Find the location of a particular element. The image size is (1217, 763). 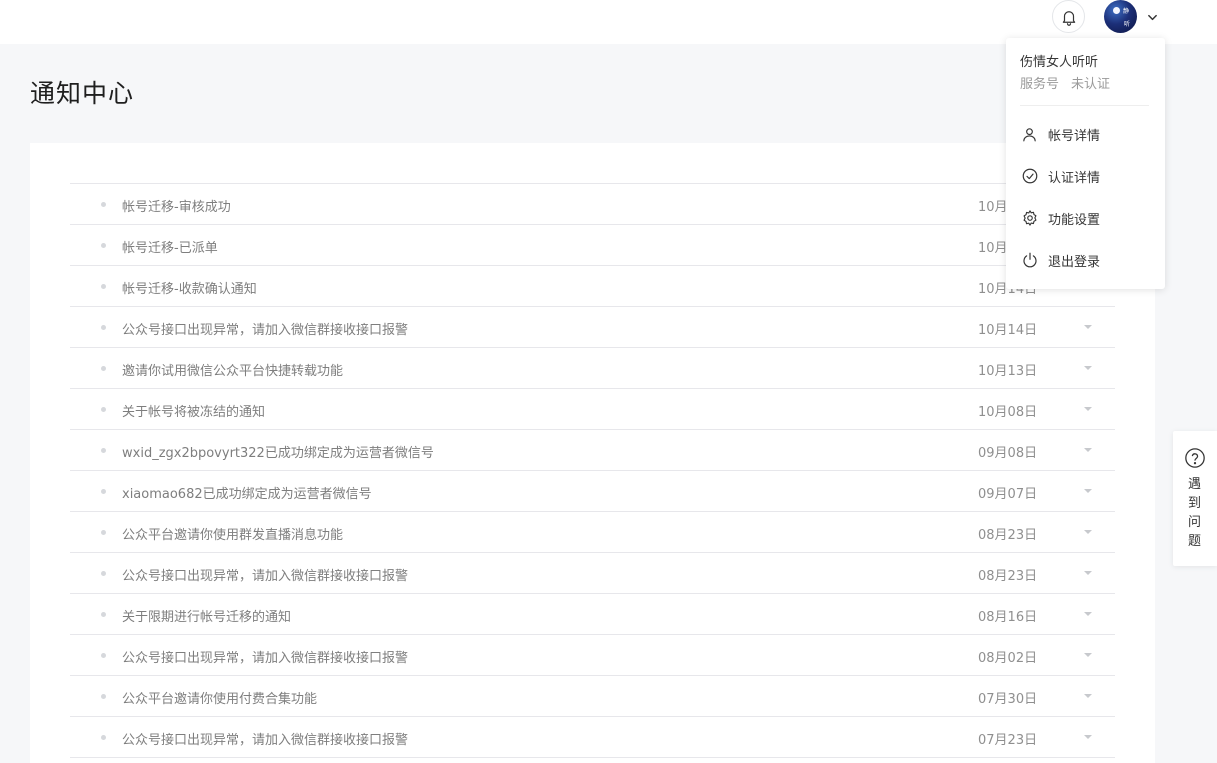

chevron-down-icon is located at coordinates (1152, 17).